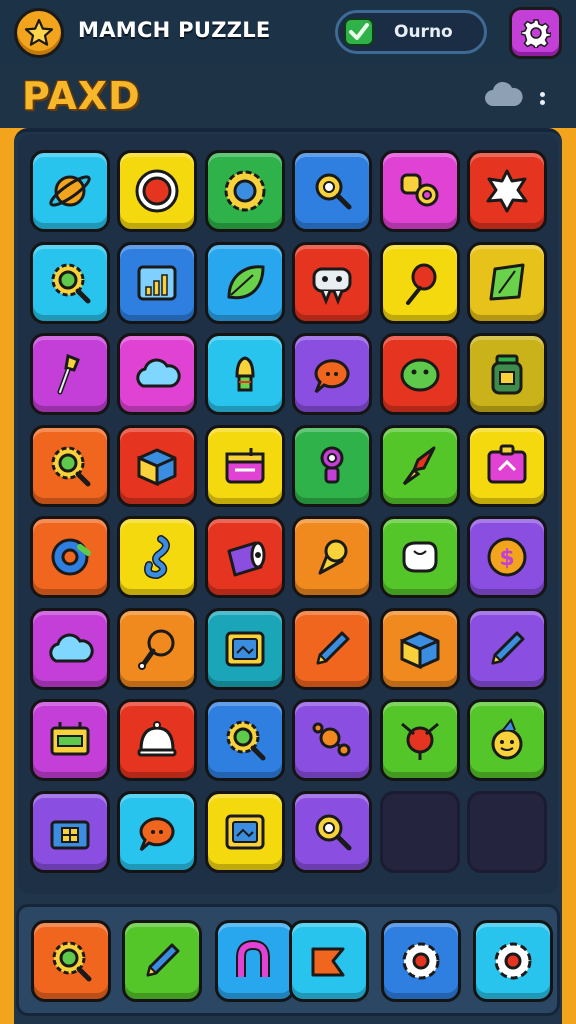 The image size is (576, 1024). I want to click on donut-icon, so click(71, 557).